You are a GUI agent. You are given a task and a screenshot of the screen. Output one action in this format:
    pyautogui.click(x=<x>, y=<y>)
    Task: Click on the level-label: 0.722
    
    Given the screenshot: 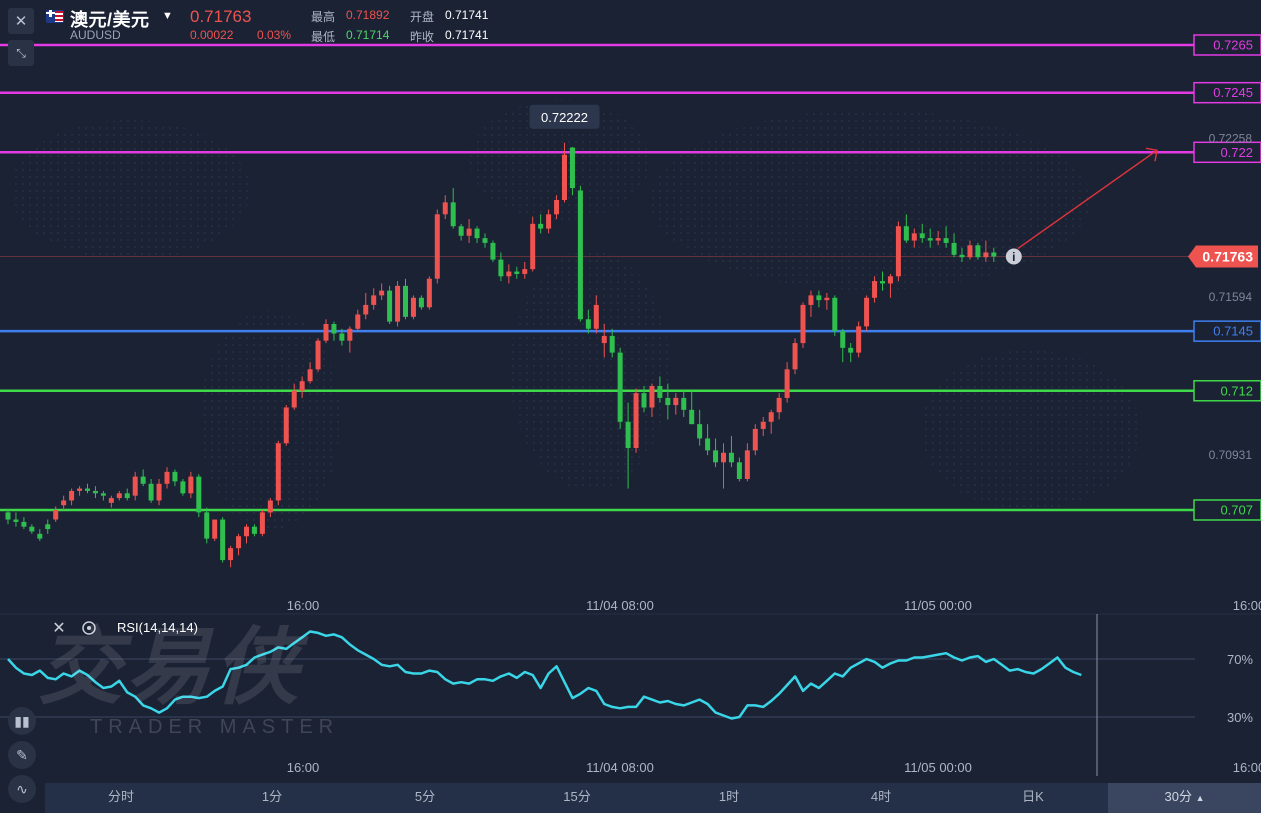 What is the action you would take?
    pyautogui.click(x=1236, y=152)
    